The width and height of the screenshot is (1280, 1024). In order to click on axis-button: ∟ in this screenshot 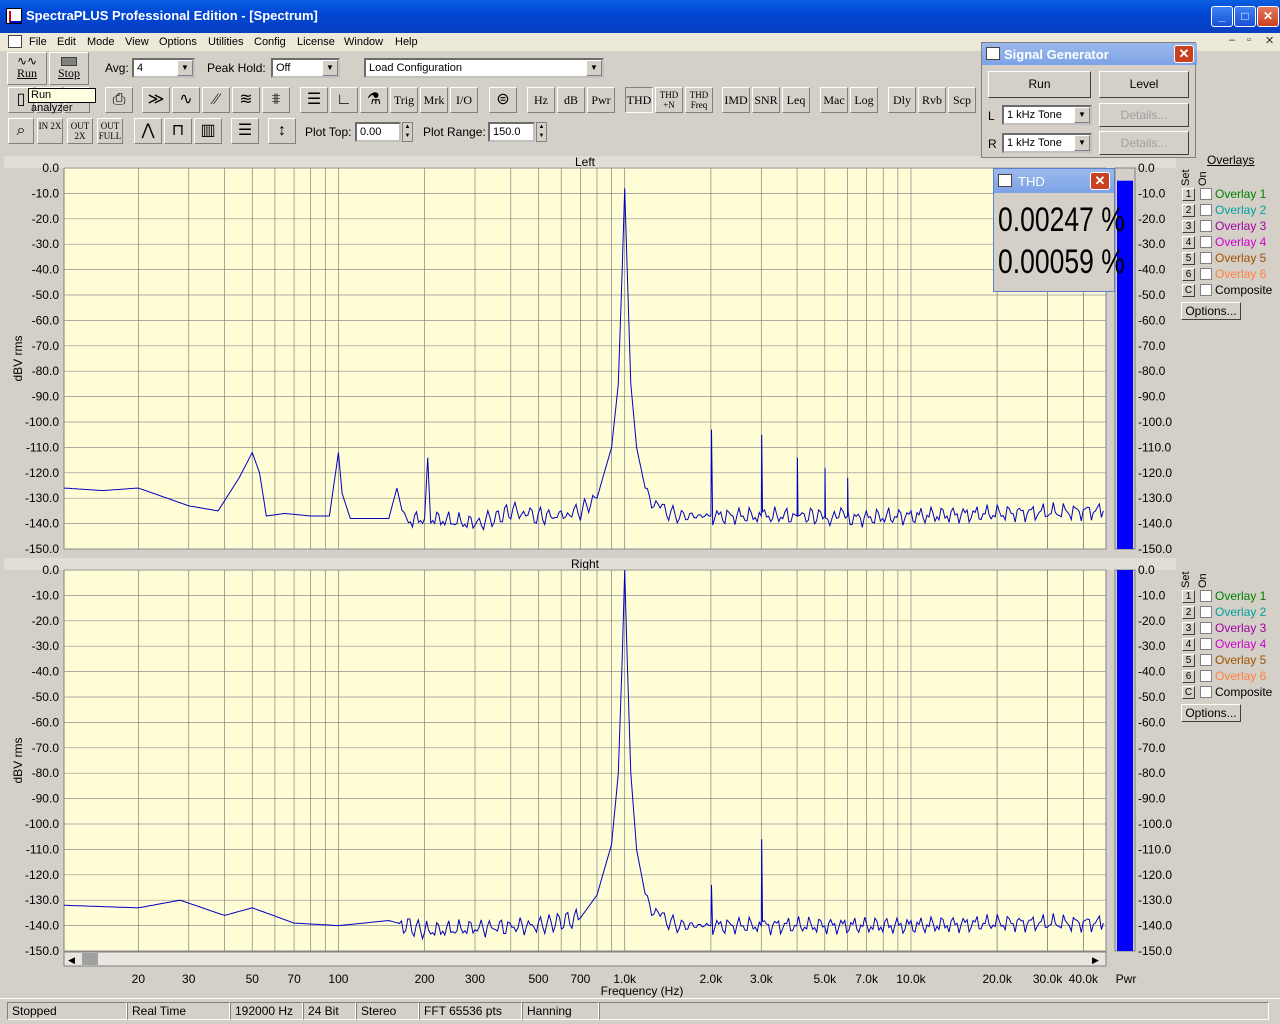, I will do `click(344, 100)`.